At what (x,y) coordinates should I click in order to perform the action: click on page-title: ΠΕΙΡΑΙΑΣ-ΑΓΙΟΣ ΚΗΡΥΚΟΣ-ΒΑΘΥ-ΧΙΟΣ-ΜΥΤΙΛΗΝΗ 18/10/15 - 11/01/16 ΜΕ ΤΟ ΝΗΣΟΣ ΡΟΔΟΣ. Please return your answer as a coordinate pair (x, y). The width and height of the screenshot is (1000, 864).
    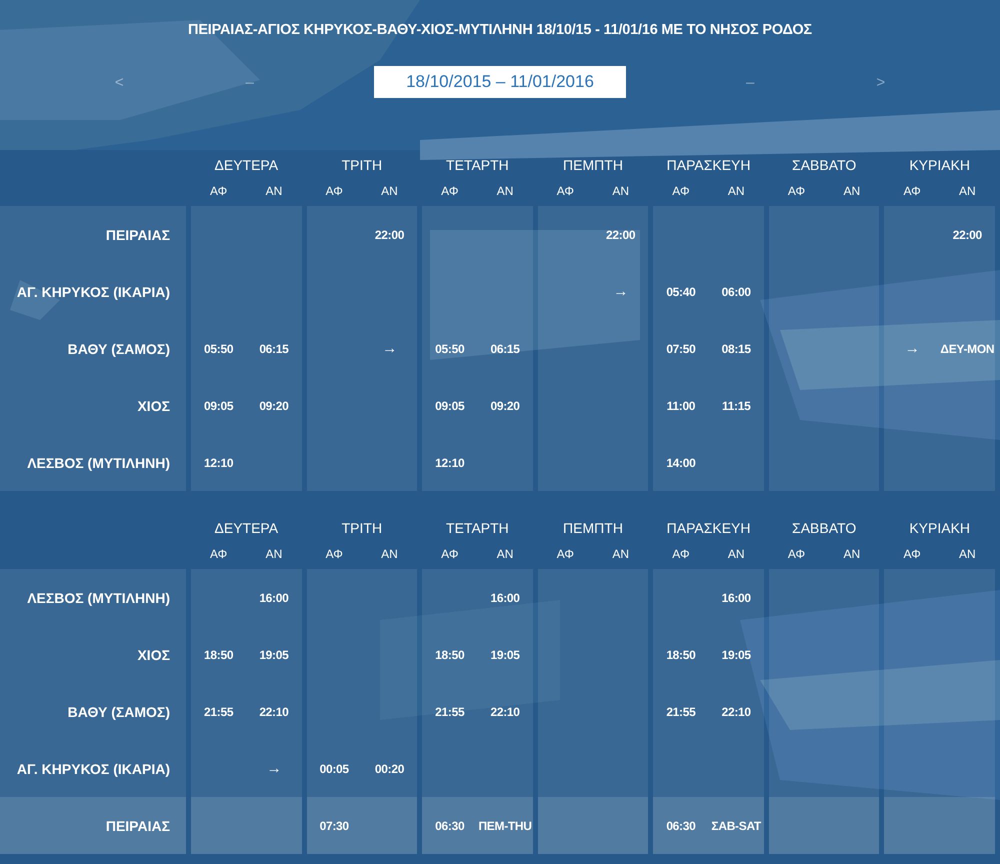
    Looking at the image, I should click on (500, 30).